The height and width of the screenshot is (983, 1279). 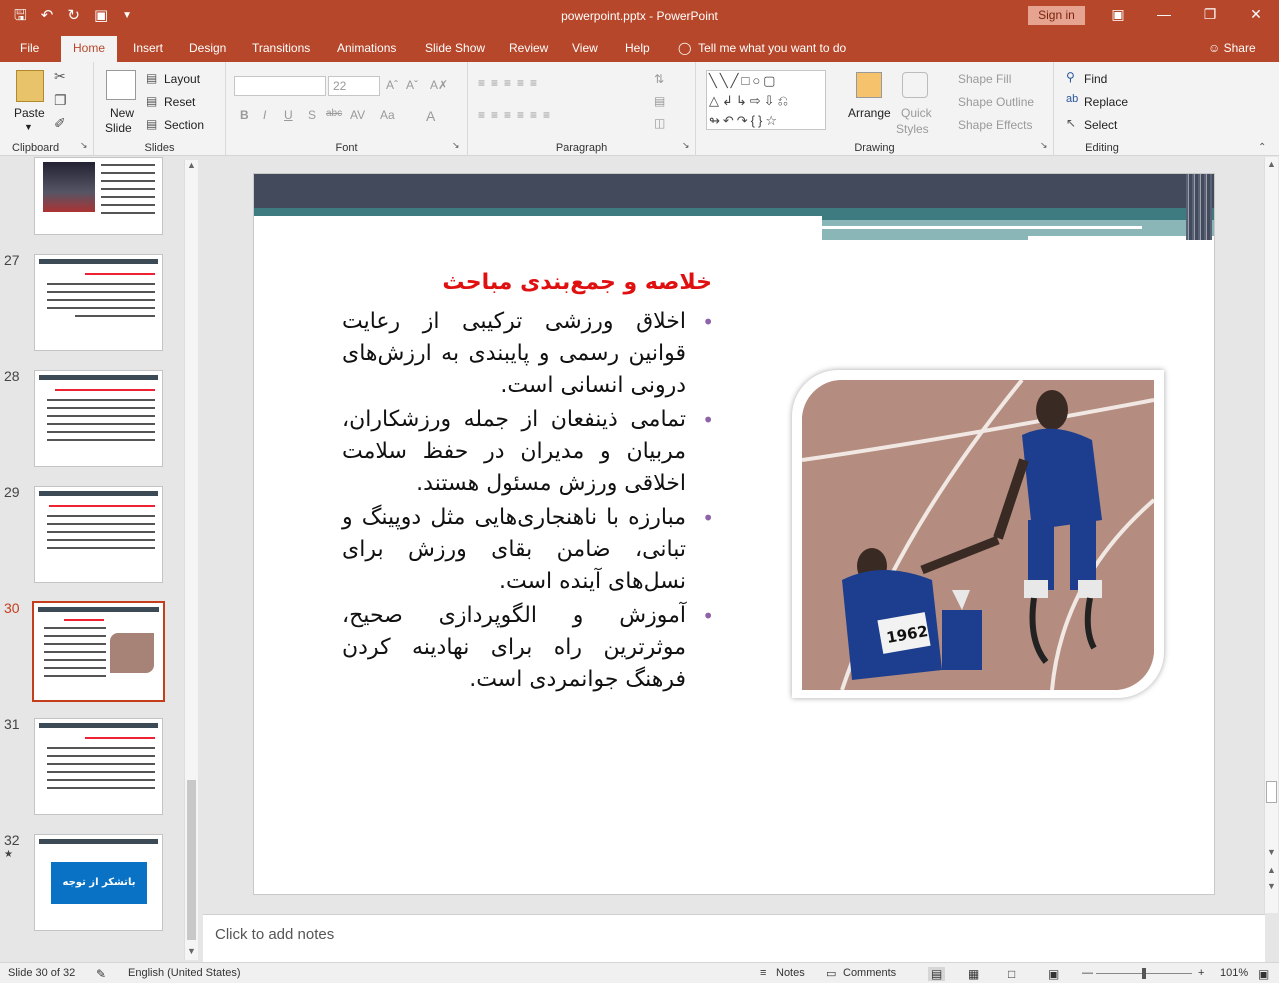 What do you see at coordinates (60, 123) in the screenshot?
I see `format-painter-icon: ✐` at bounding box center [60, 123].